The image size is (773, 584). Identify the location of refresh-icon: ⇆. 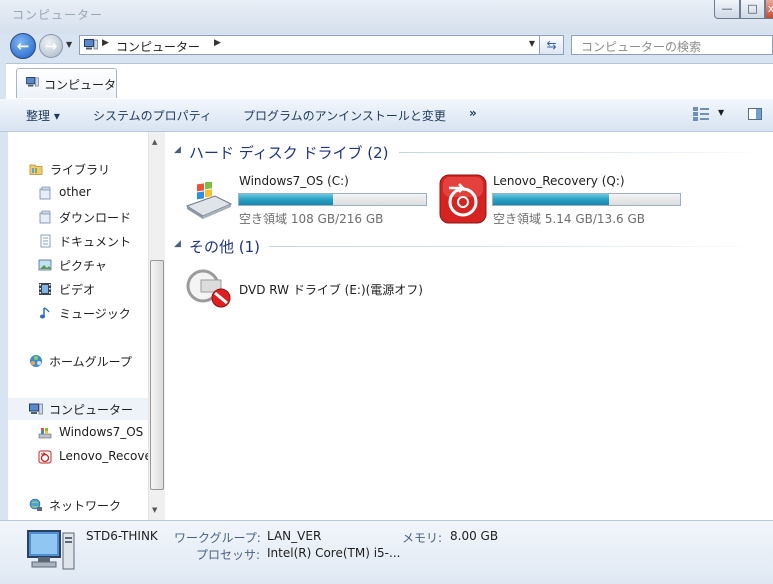
(551, 45).